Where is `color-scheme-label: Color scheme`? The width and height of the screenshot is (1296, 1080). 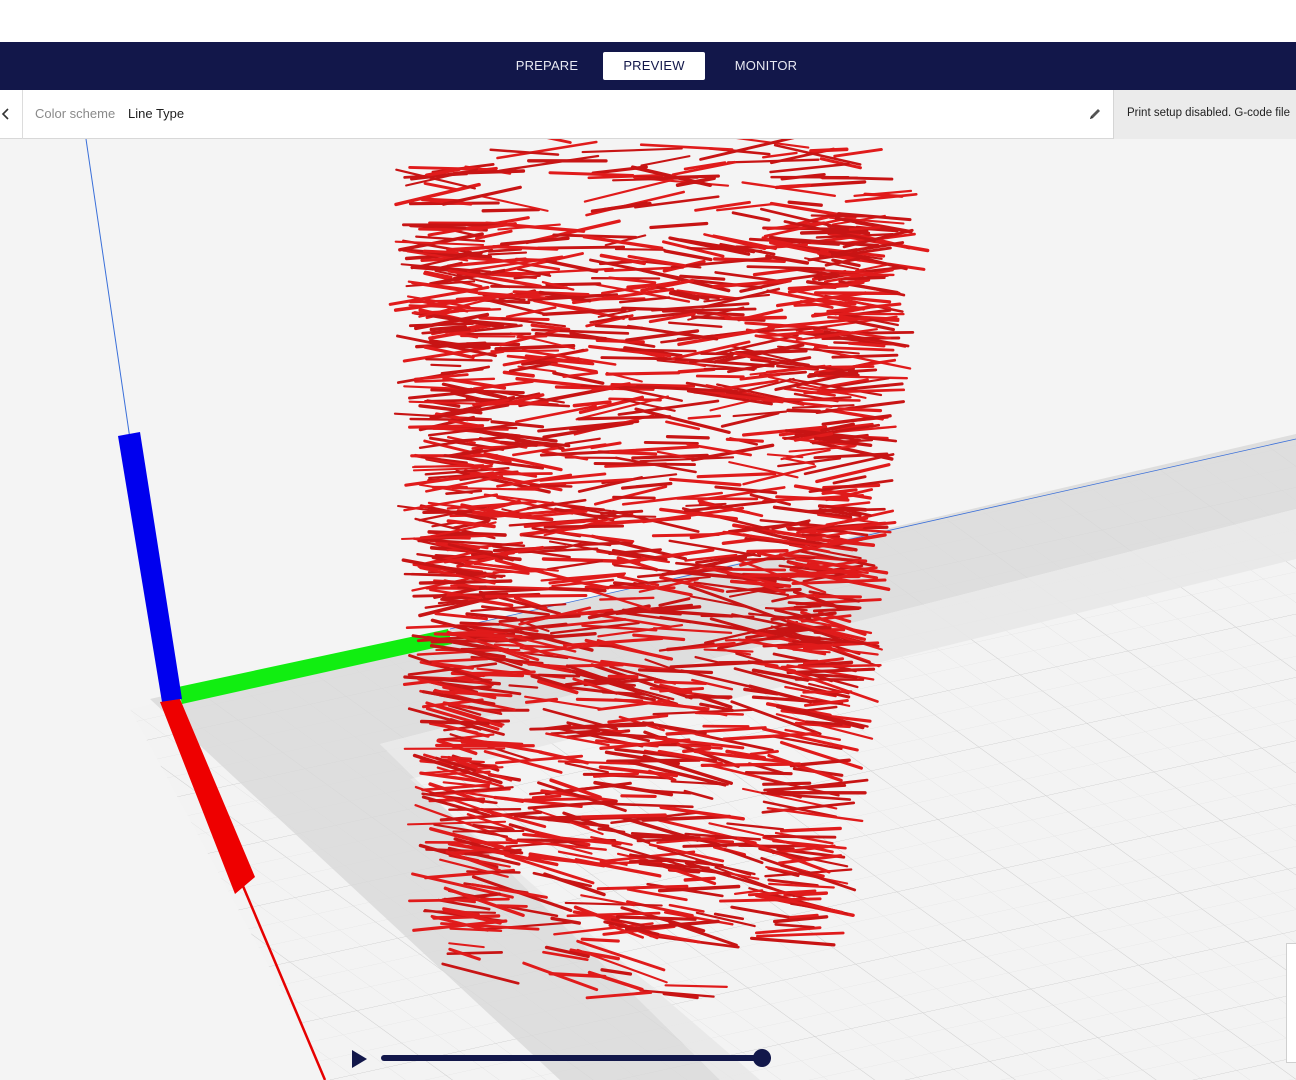
color-scheme-label: Color scheme is located at coordinates (75, 113).